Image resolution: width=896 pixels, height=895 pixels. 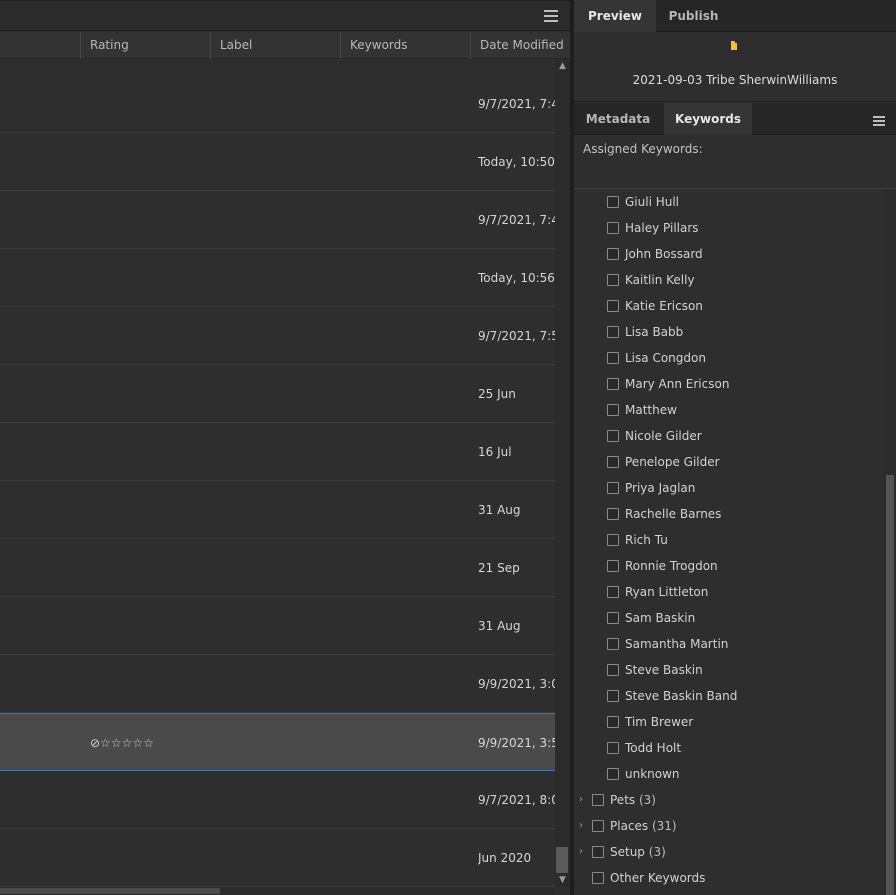 I want to click on keyword-item: Lisa Babb, so click(x=645, y=333).